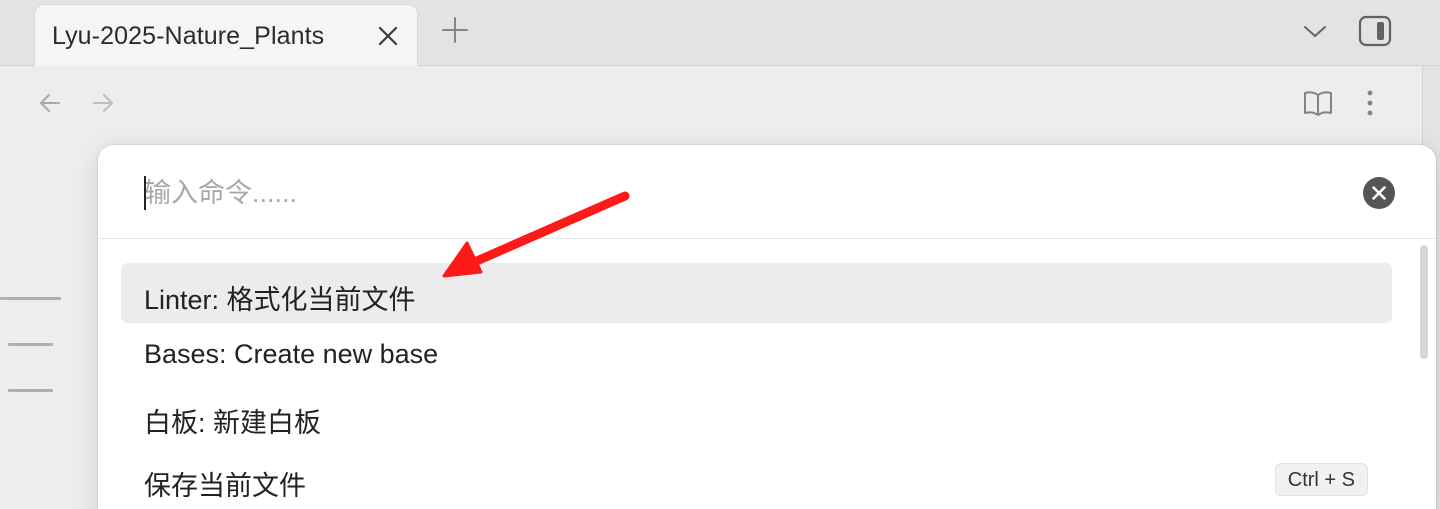 This screenshot has width=1440, height=509. What do you see at coordinates (233, 423) in the screenshot?
I see `command-item-label: 白板: 新建白板` at bounding box center [233, 423].